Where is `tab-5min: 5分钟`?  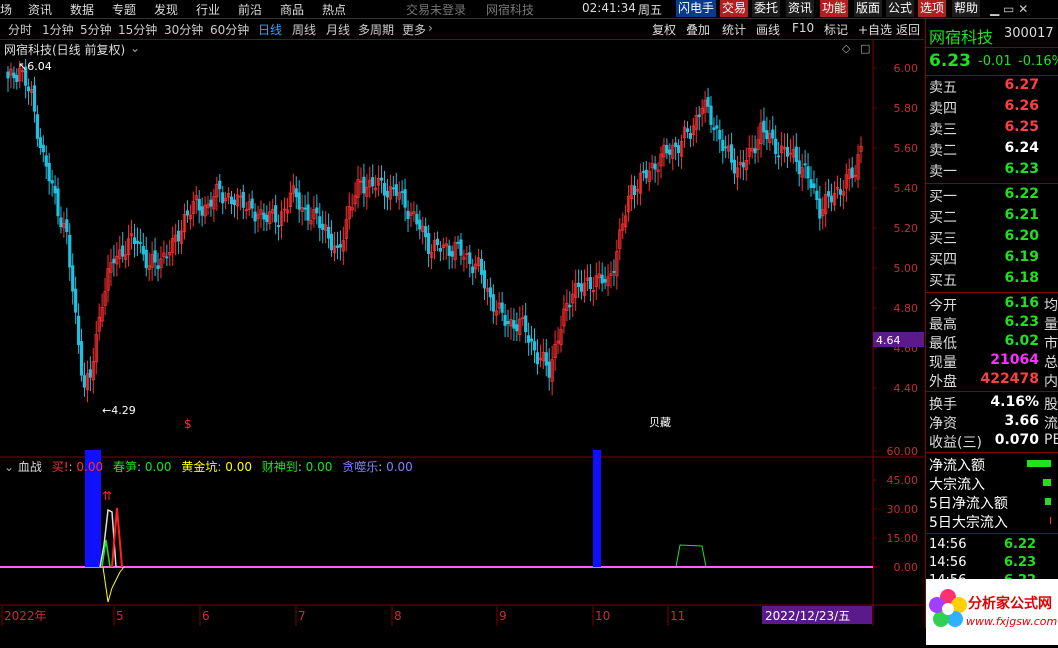 tab-5min: 5分钟 is located at coordinates (96, 29).